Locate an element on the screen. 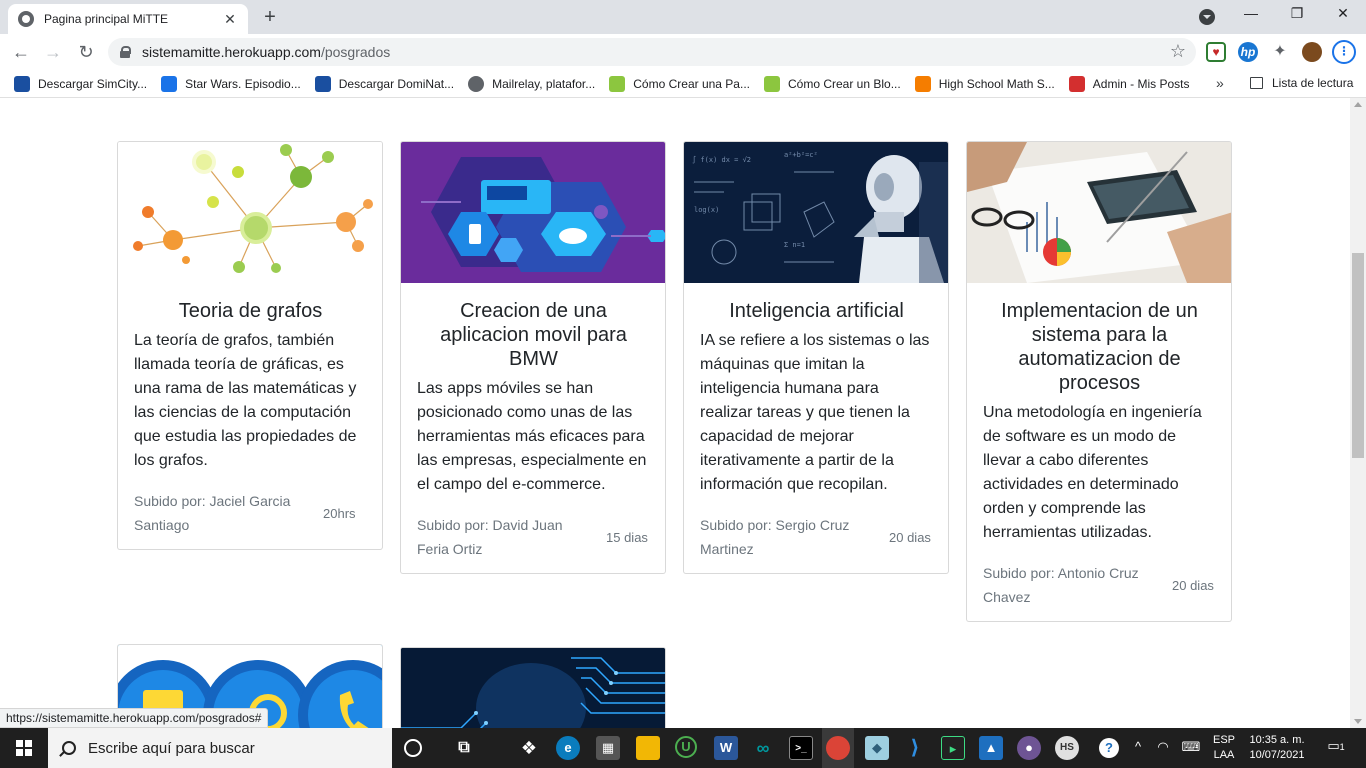 The width and height of the screenshot is (1366, 768). github-icon: ● is located at coordinates (1029, 748).